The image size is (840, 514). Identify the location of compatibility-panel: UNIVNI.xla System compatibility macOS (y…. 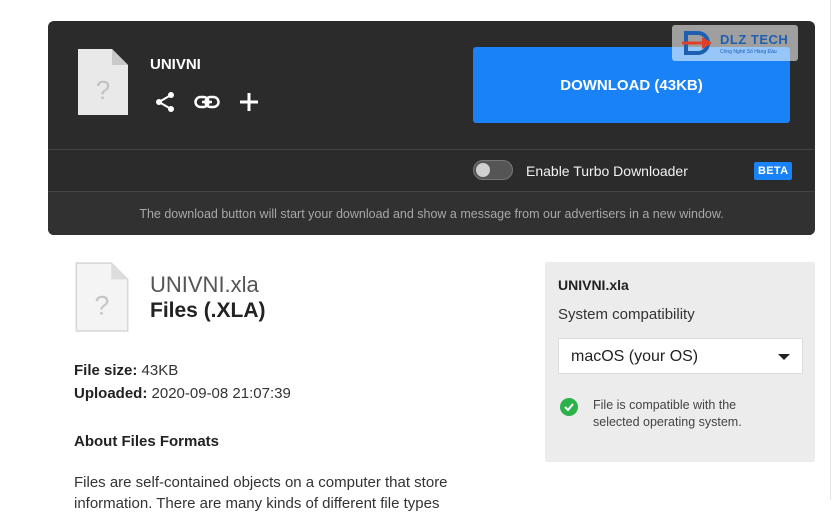
(680, 362).